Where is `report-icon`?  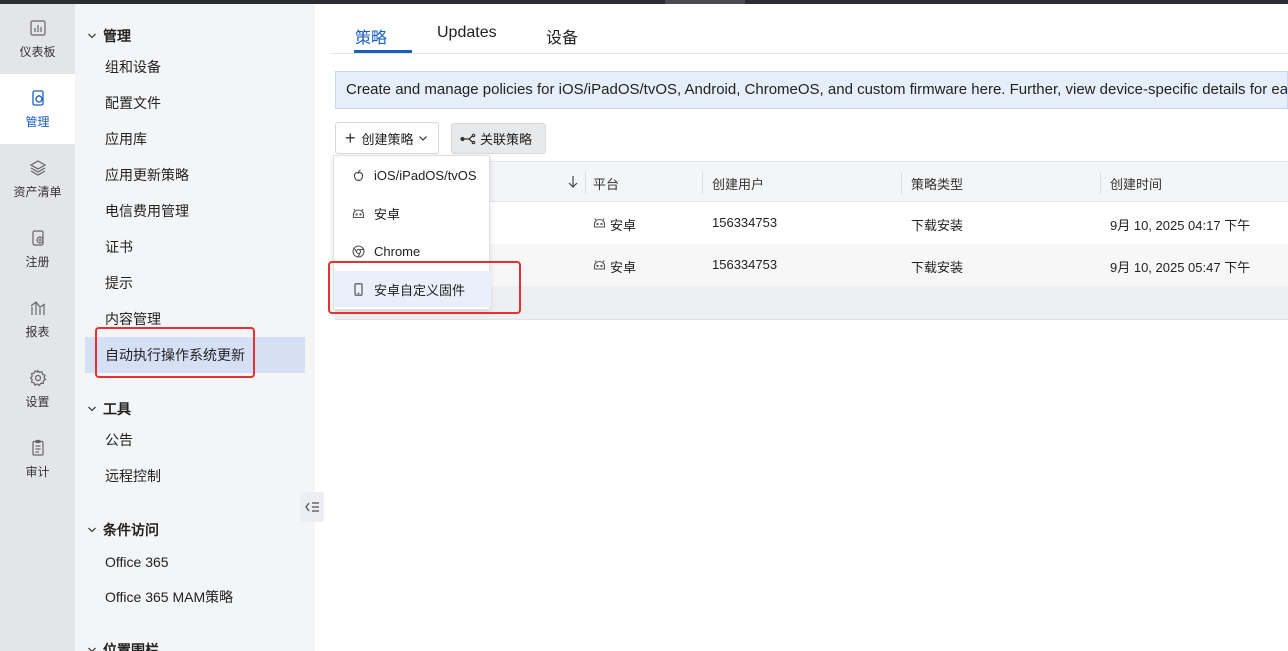
report-icon is located at coordinates (37, 307).